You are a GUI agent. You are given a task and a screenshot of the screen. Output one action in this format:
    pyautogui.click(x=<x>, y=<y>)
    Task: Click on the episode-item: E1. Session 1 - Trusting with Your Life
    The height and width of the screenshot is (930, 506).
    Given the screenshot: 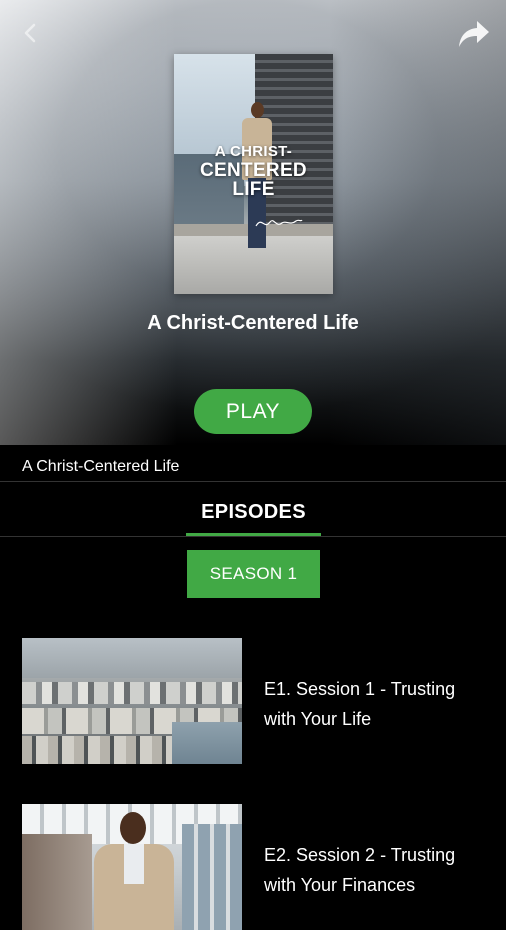 What is the action you would take?
    pyautogui.click(x=257, y=701)
    